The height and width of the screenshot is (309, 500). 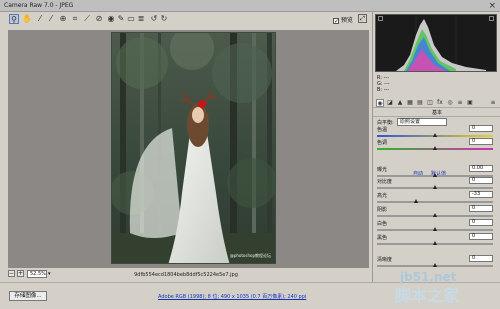 I want to click on color-sampler-icon: ⁄, so click(x=51, y=19).